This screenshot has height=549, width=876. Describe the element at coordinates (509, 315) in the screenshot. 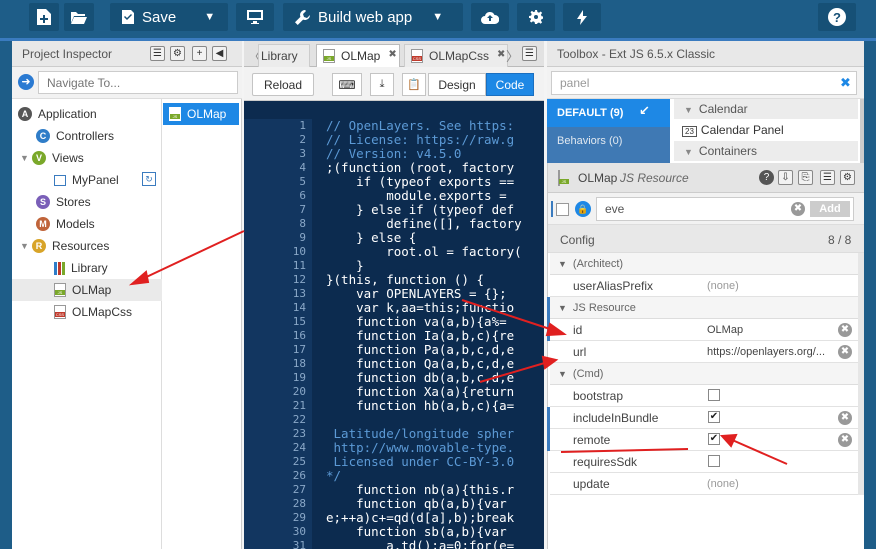

I see `annotation-arrow-id` at that location.